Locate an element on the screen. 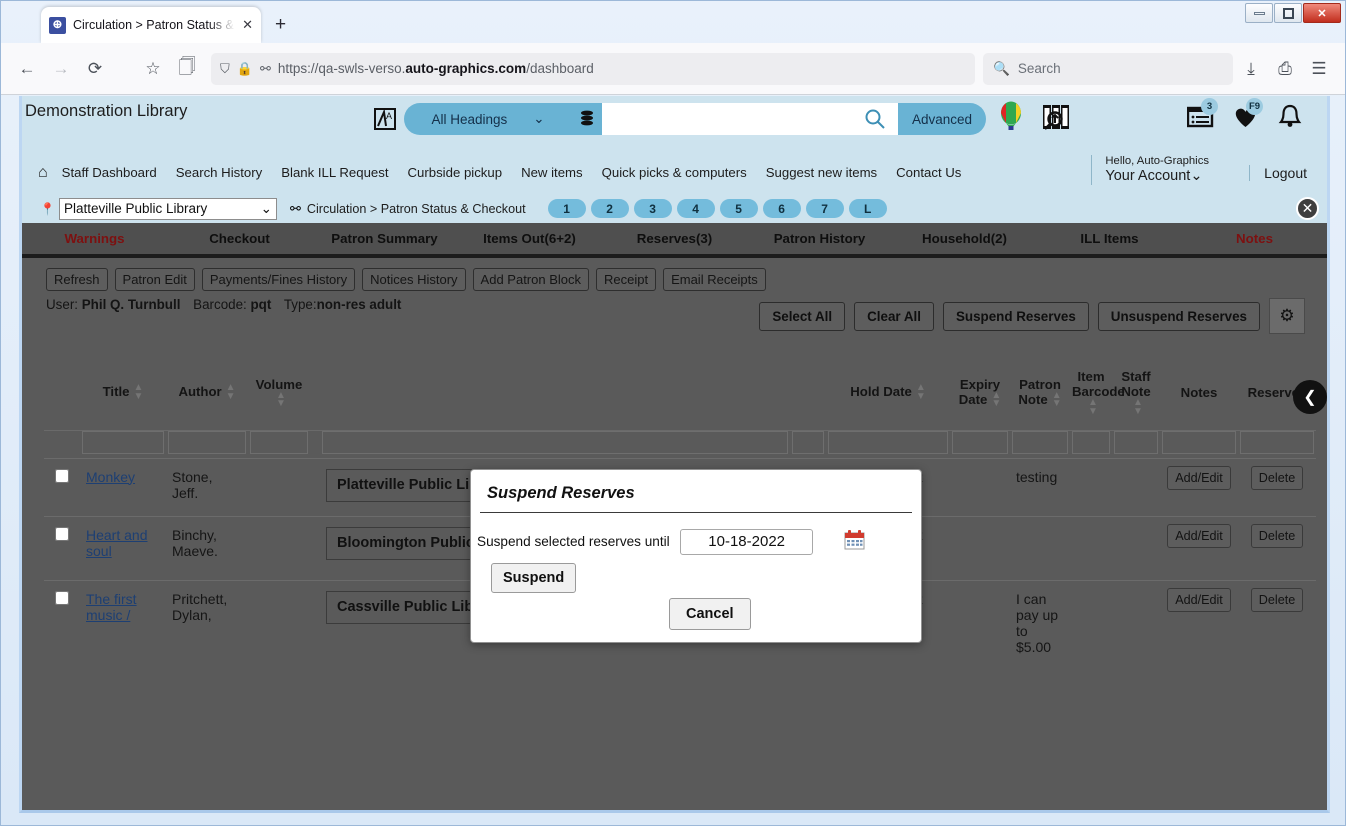 The height and width of the screenshot is (826, 1346). session-pill-3: 3 is located at coordinates (652, 208).